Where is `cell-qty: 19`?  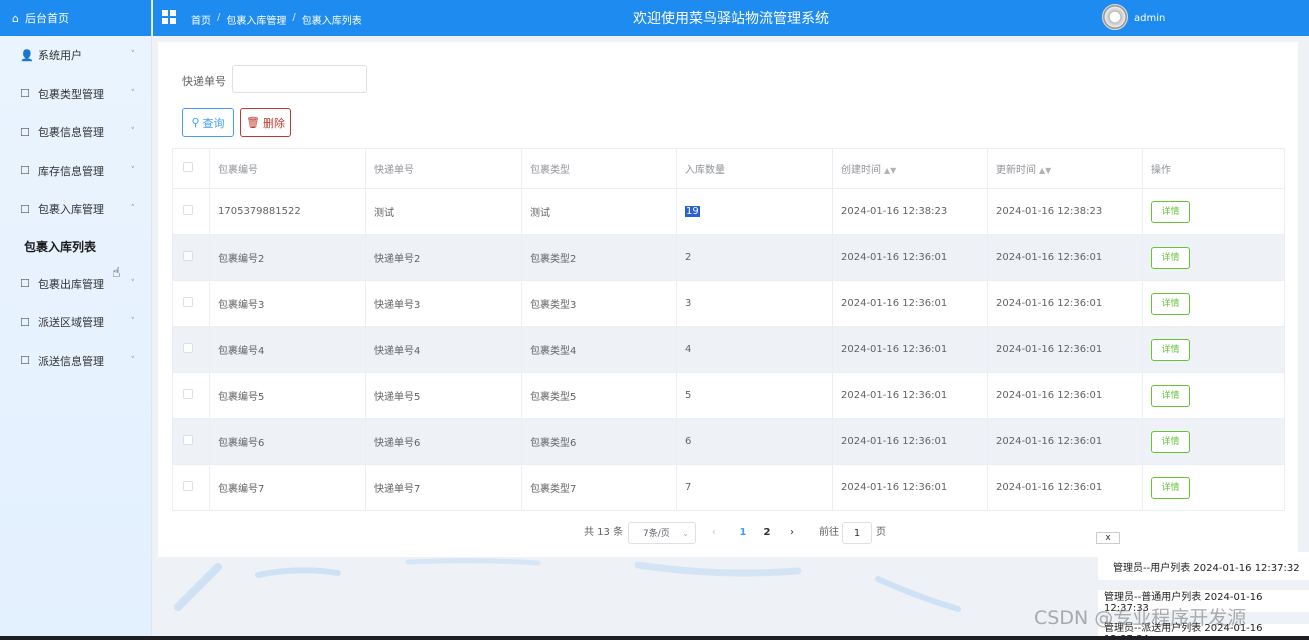 cell-qty: 19 is located at coordinates (754, 211).